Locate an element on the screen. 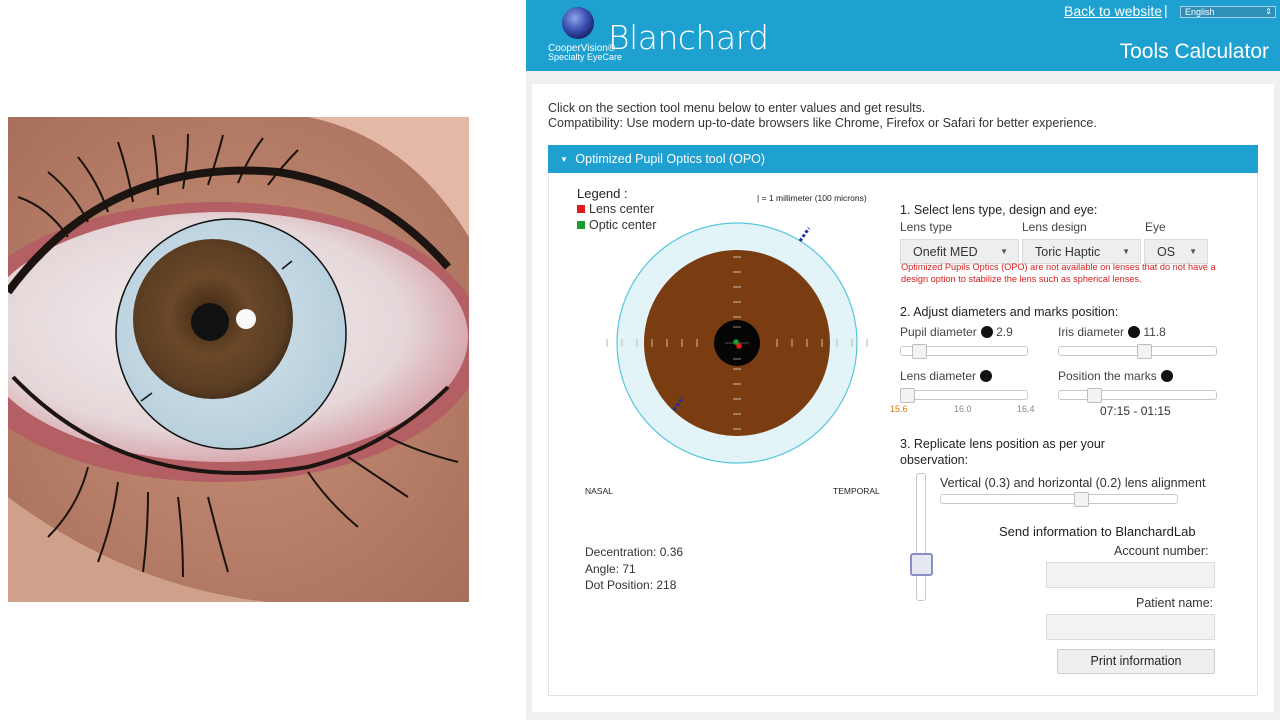 The height and width of the screenshot is (720, 1280). lens-tick-2: 16.0 is located at coordinates (963, 409).